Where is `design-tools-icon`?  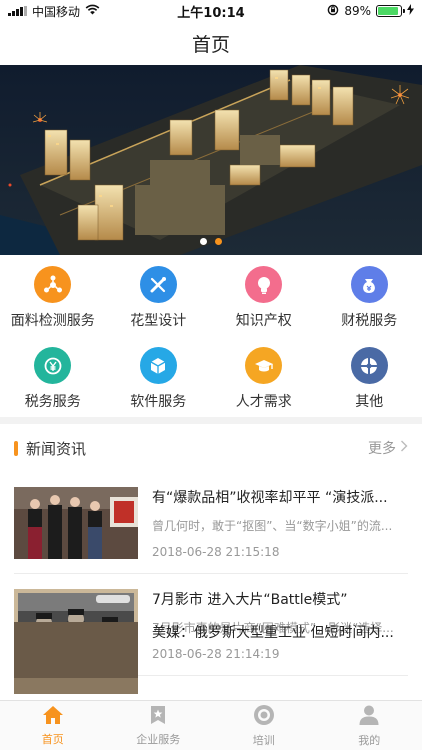 design-tools-icon is located at coordinates (158, 284).